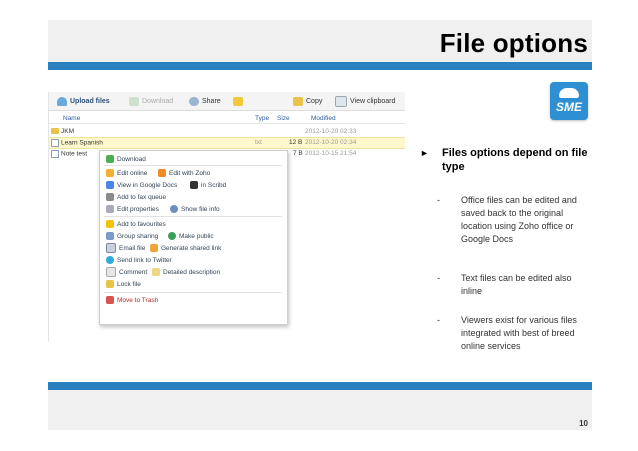 The height and width of the screenshot is (451, 638). What do you see at coordinates (74, 154) in the screenshot?
I see `file-name: Note test` at bounding box center [74, 154].